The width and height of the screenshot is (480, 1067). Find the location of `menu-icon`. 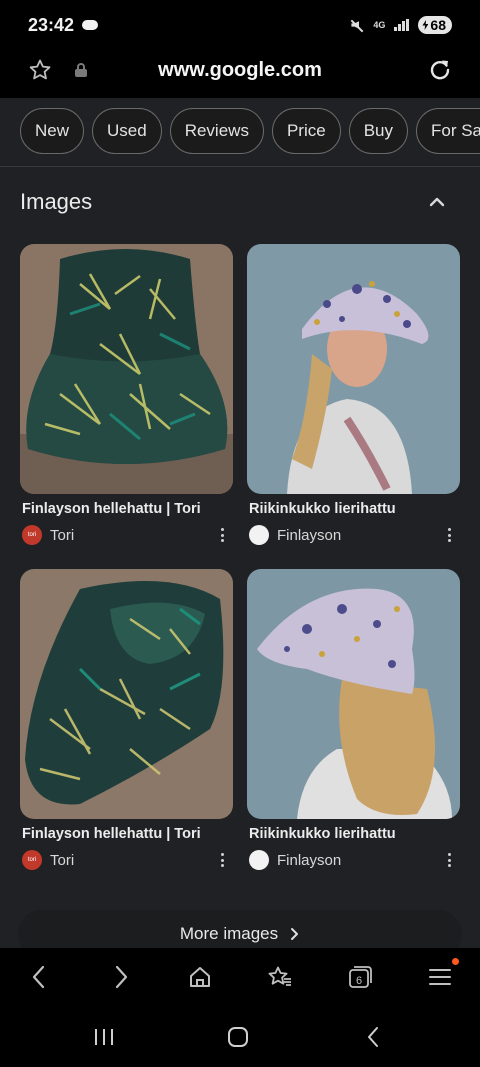

menu-icon is located at coordinates (440, 977).